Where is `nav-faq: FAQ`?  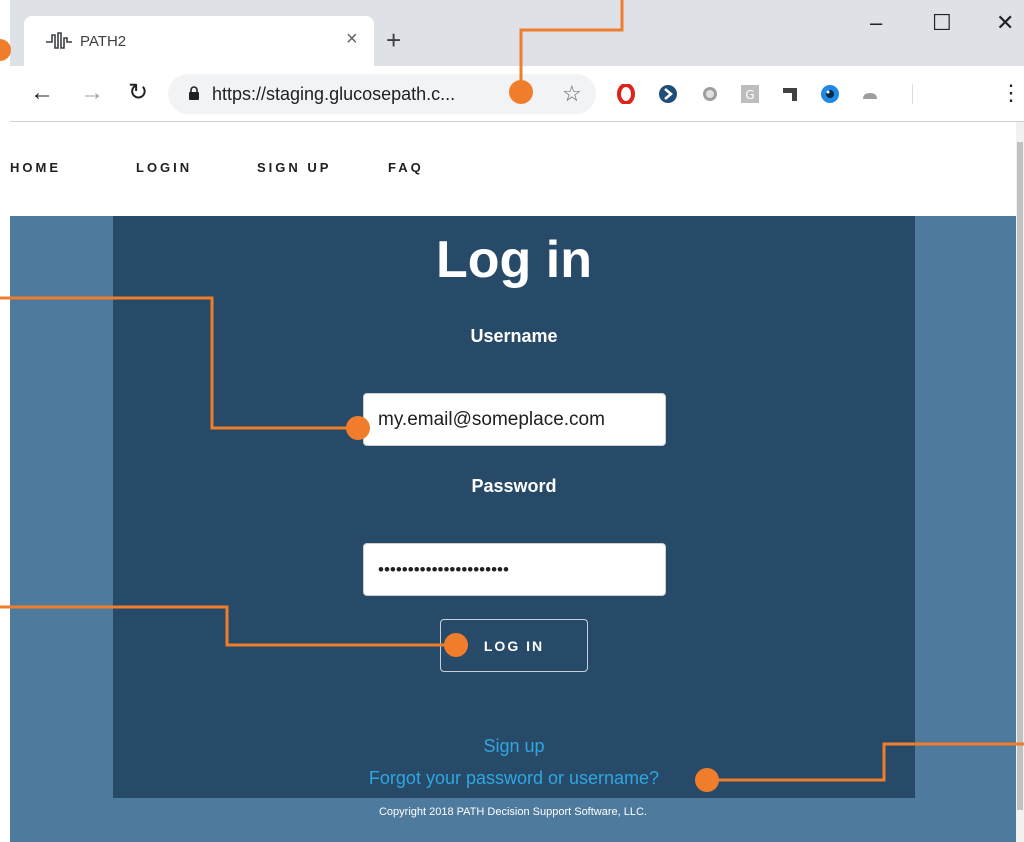
nav-faq: FAQ is located at coordinates (406, 167).